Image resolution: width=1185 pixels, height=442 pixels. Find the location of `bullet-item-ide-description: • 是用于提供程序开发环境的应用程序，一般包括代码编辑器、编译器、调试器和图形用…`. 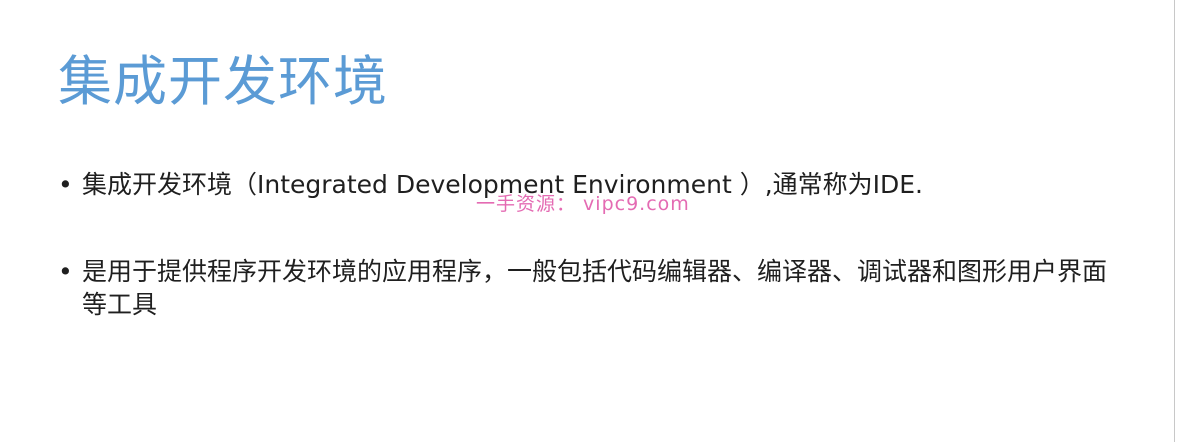

bullet-item-ide-description: • 是用于提供程序开发环境的应用程序，一般包括代码编辑器、编译器、调试器和图形用… is located at coordinates (588, 288).